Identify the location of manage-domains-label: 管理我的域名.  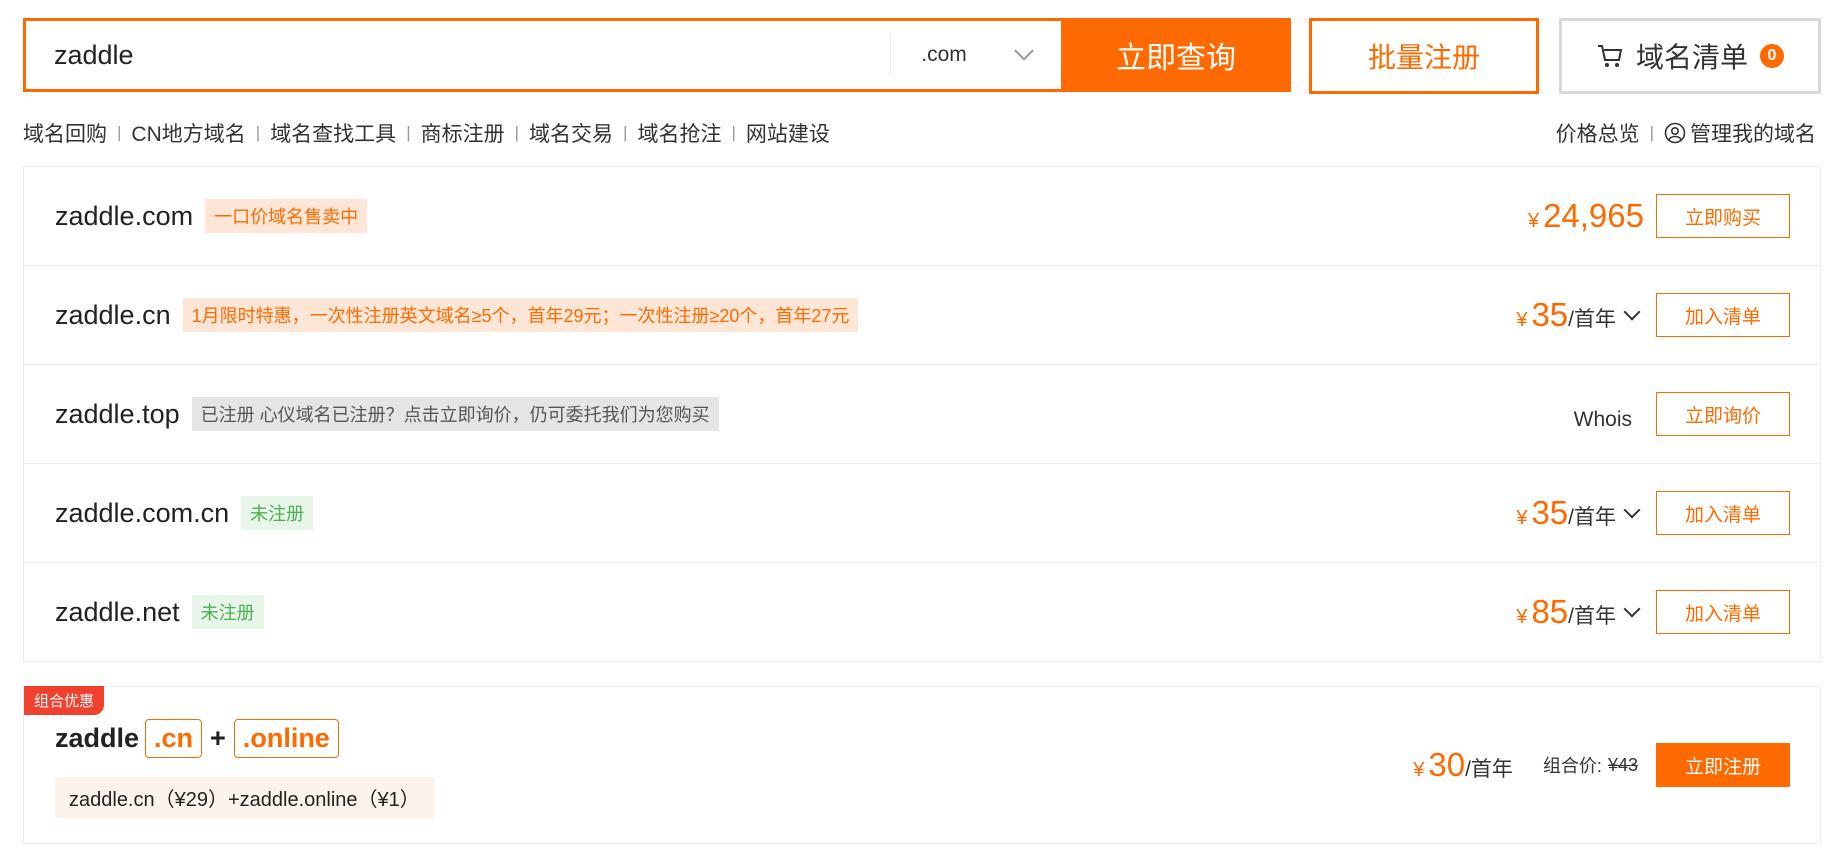
(1753, 134).